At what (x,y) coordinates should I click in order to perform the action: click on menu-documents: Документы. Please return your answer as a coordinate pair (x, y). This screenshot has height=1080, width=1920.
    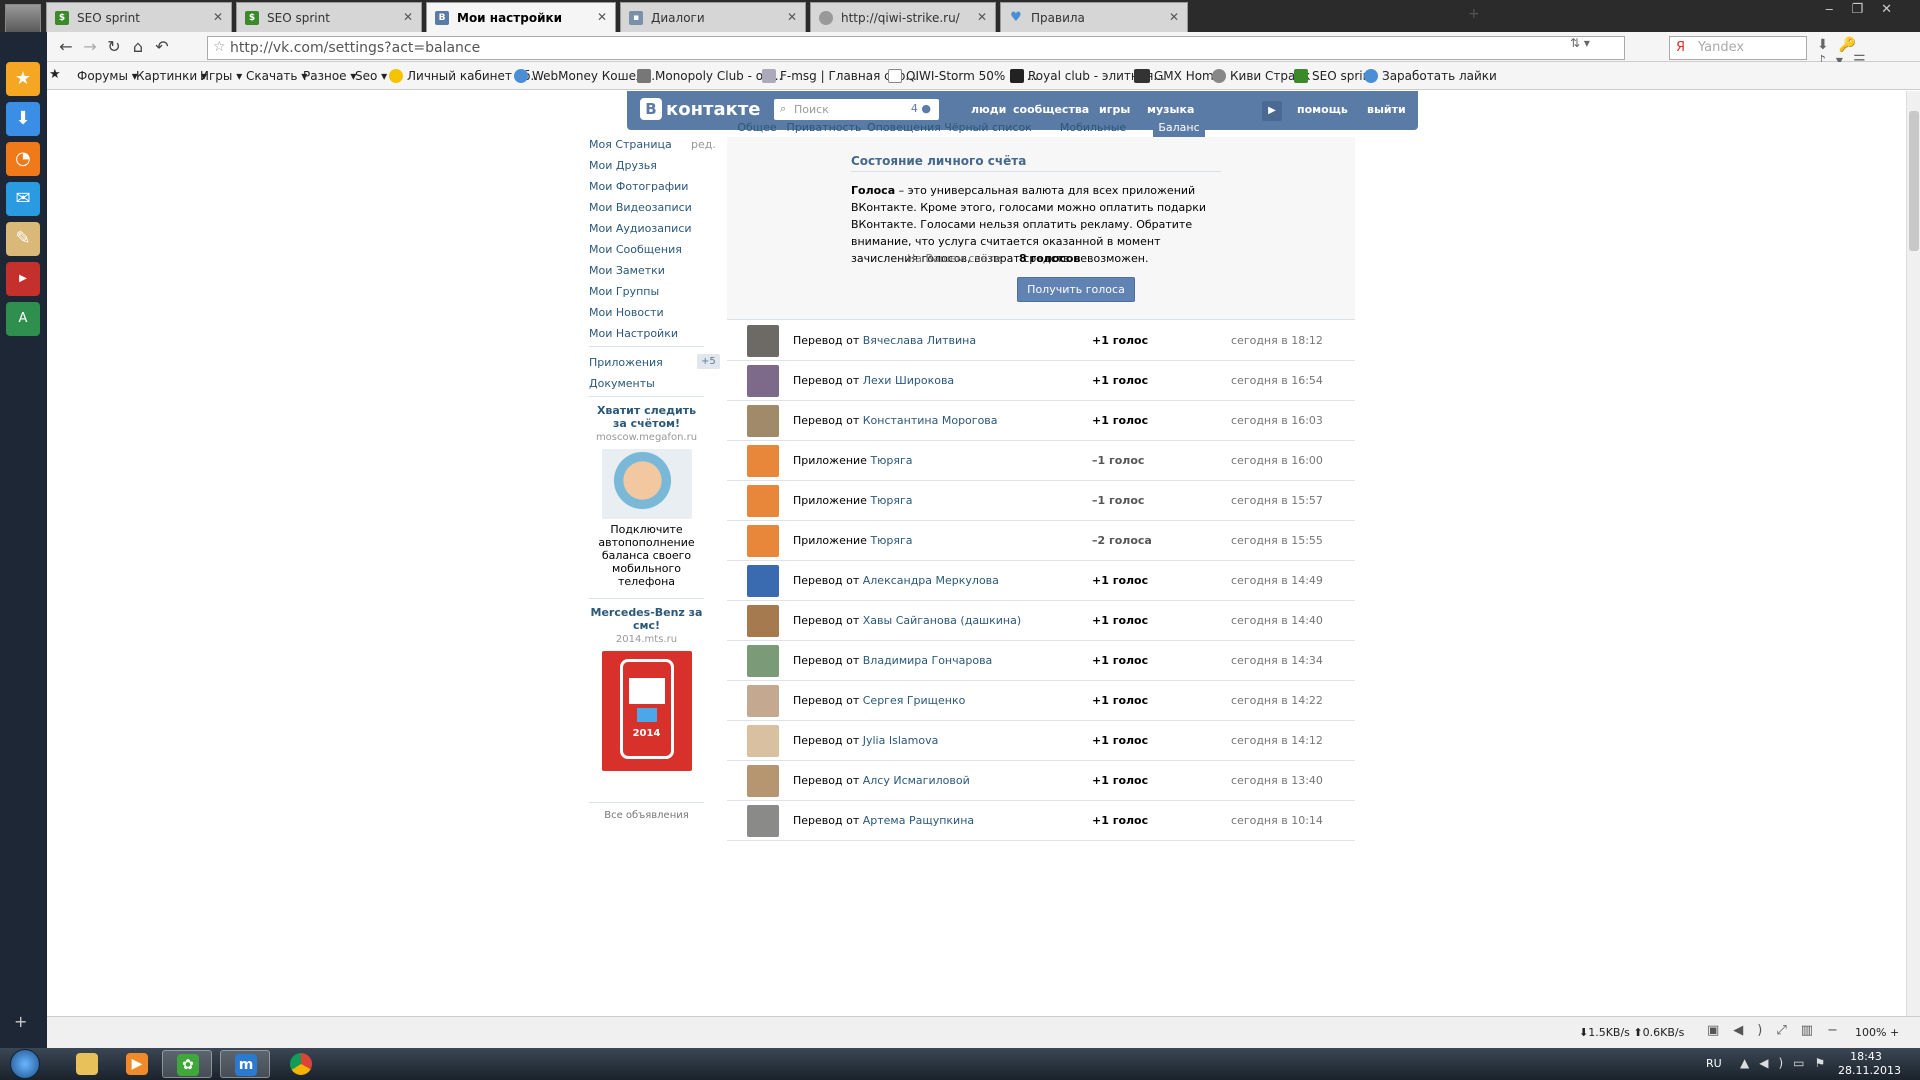
    Looking at the image, I should click on (622, 383).